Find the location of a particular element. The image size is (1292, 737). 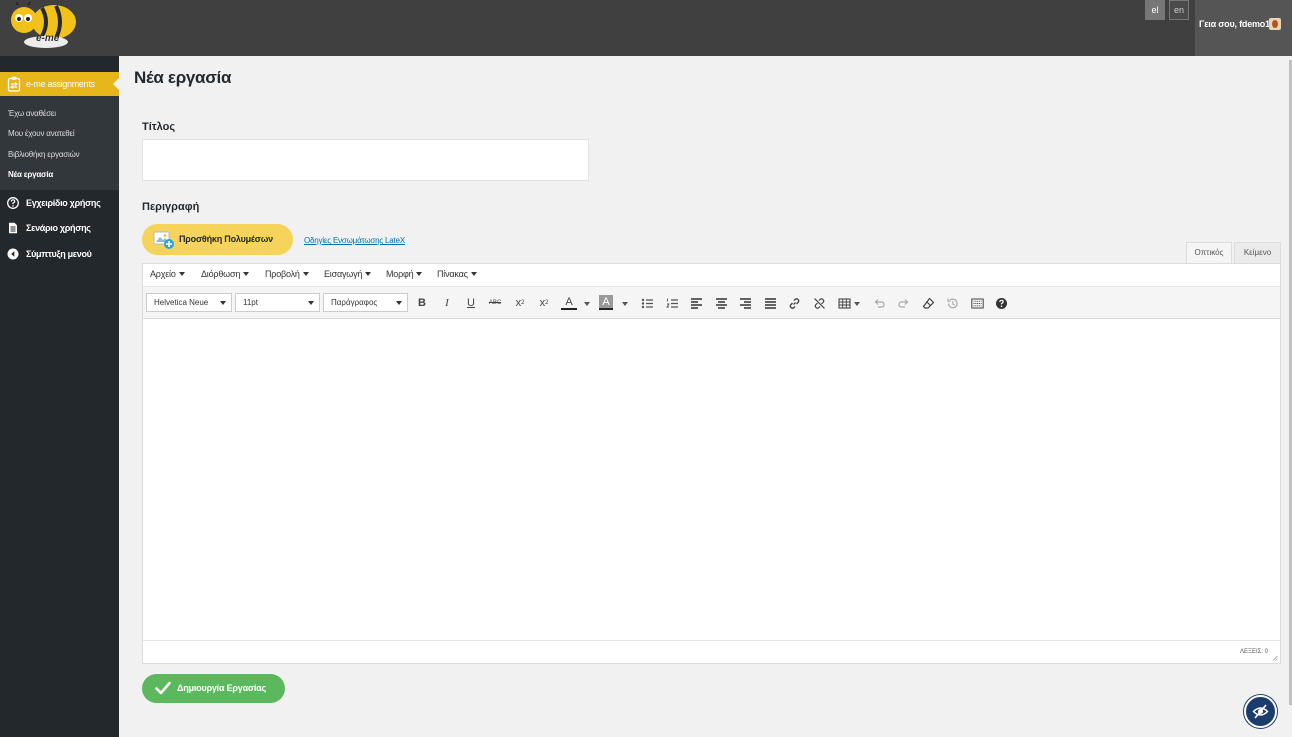

undo-icon is located at coordinates (879, 303).